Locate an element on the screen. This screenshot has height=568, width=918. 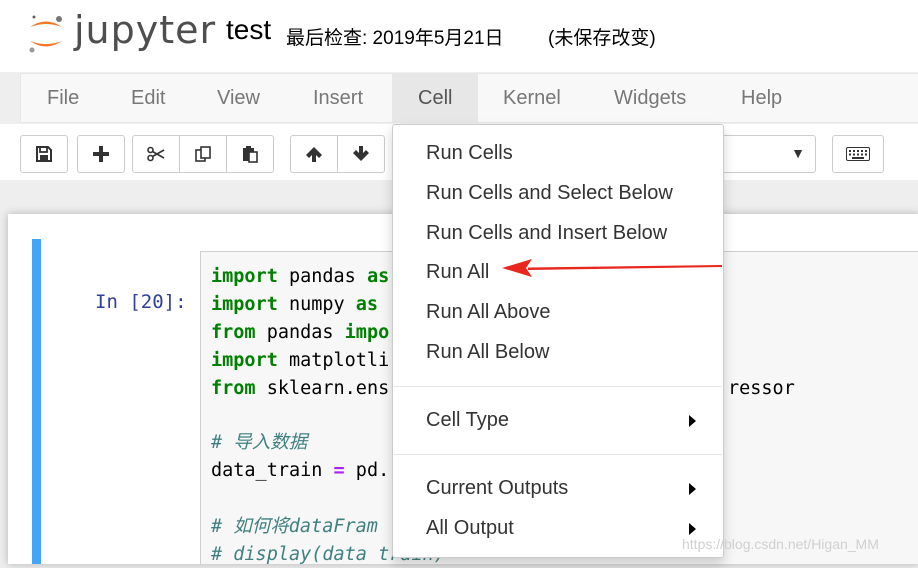
logo-text: jupyter is located at coordinates (145, 30).